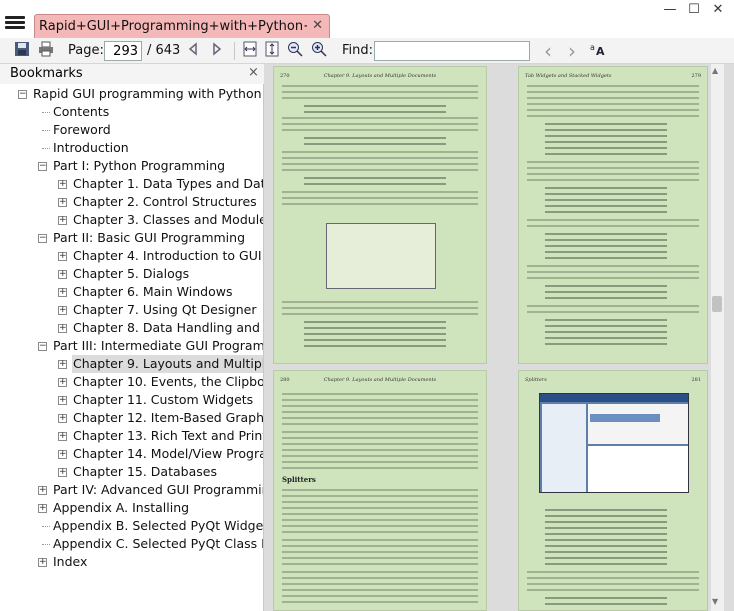 The image size is (734, 611). What do you see at coordinates (131, 418) in the screenshot?
I see `bookmark-item: + Chapter 12. Item-Based Graphics` at bounding box center [131, 418].